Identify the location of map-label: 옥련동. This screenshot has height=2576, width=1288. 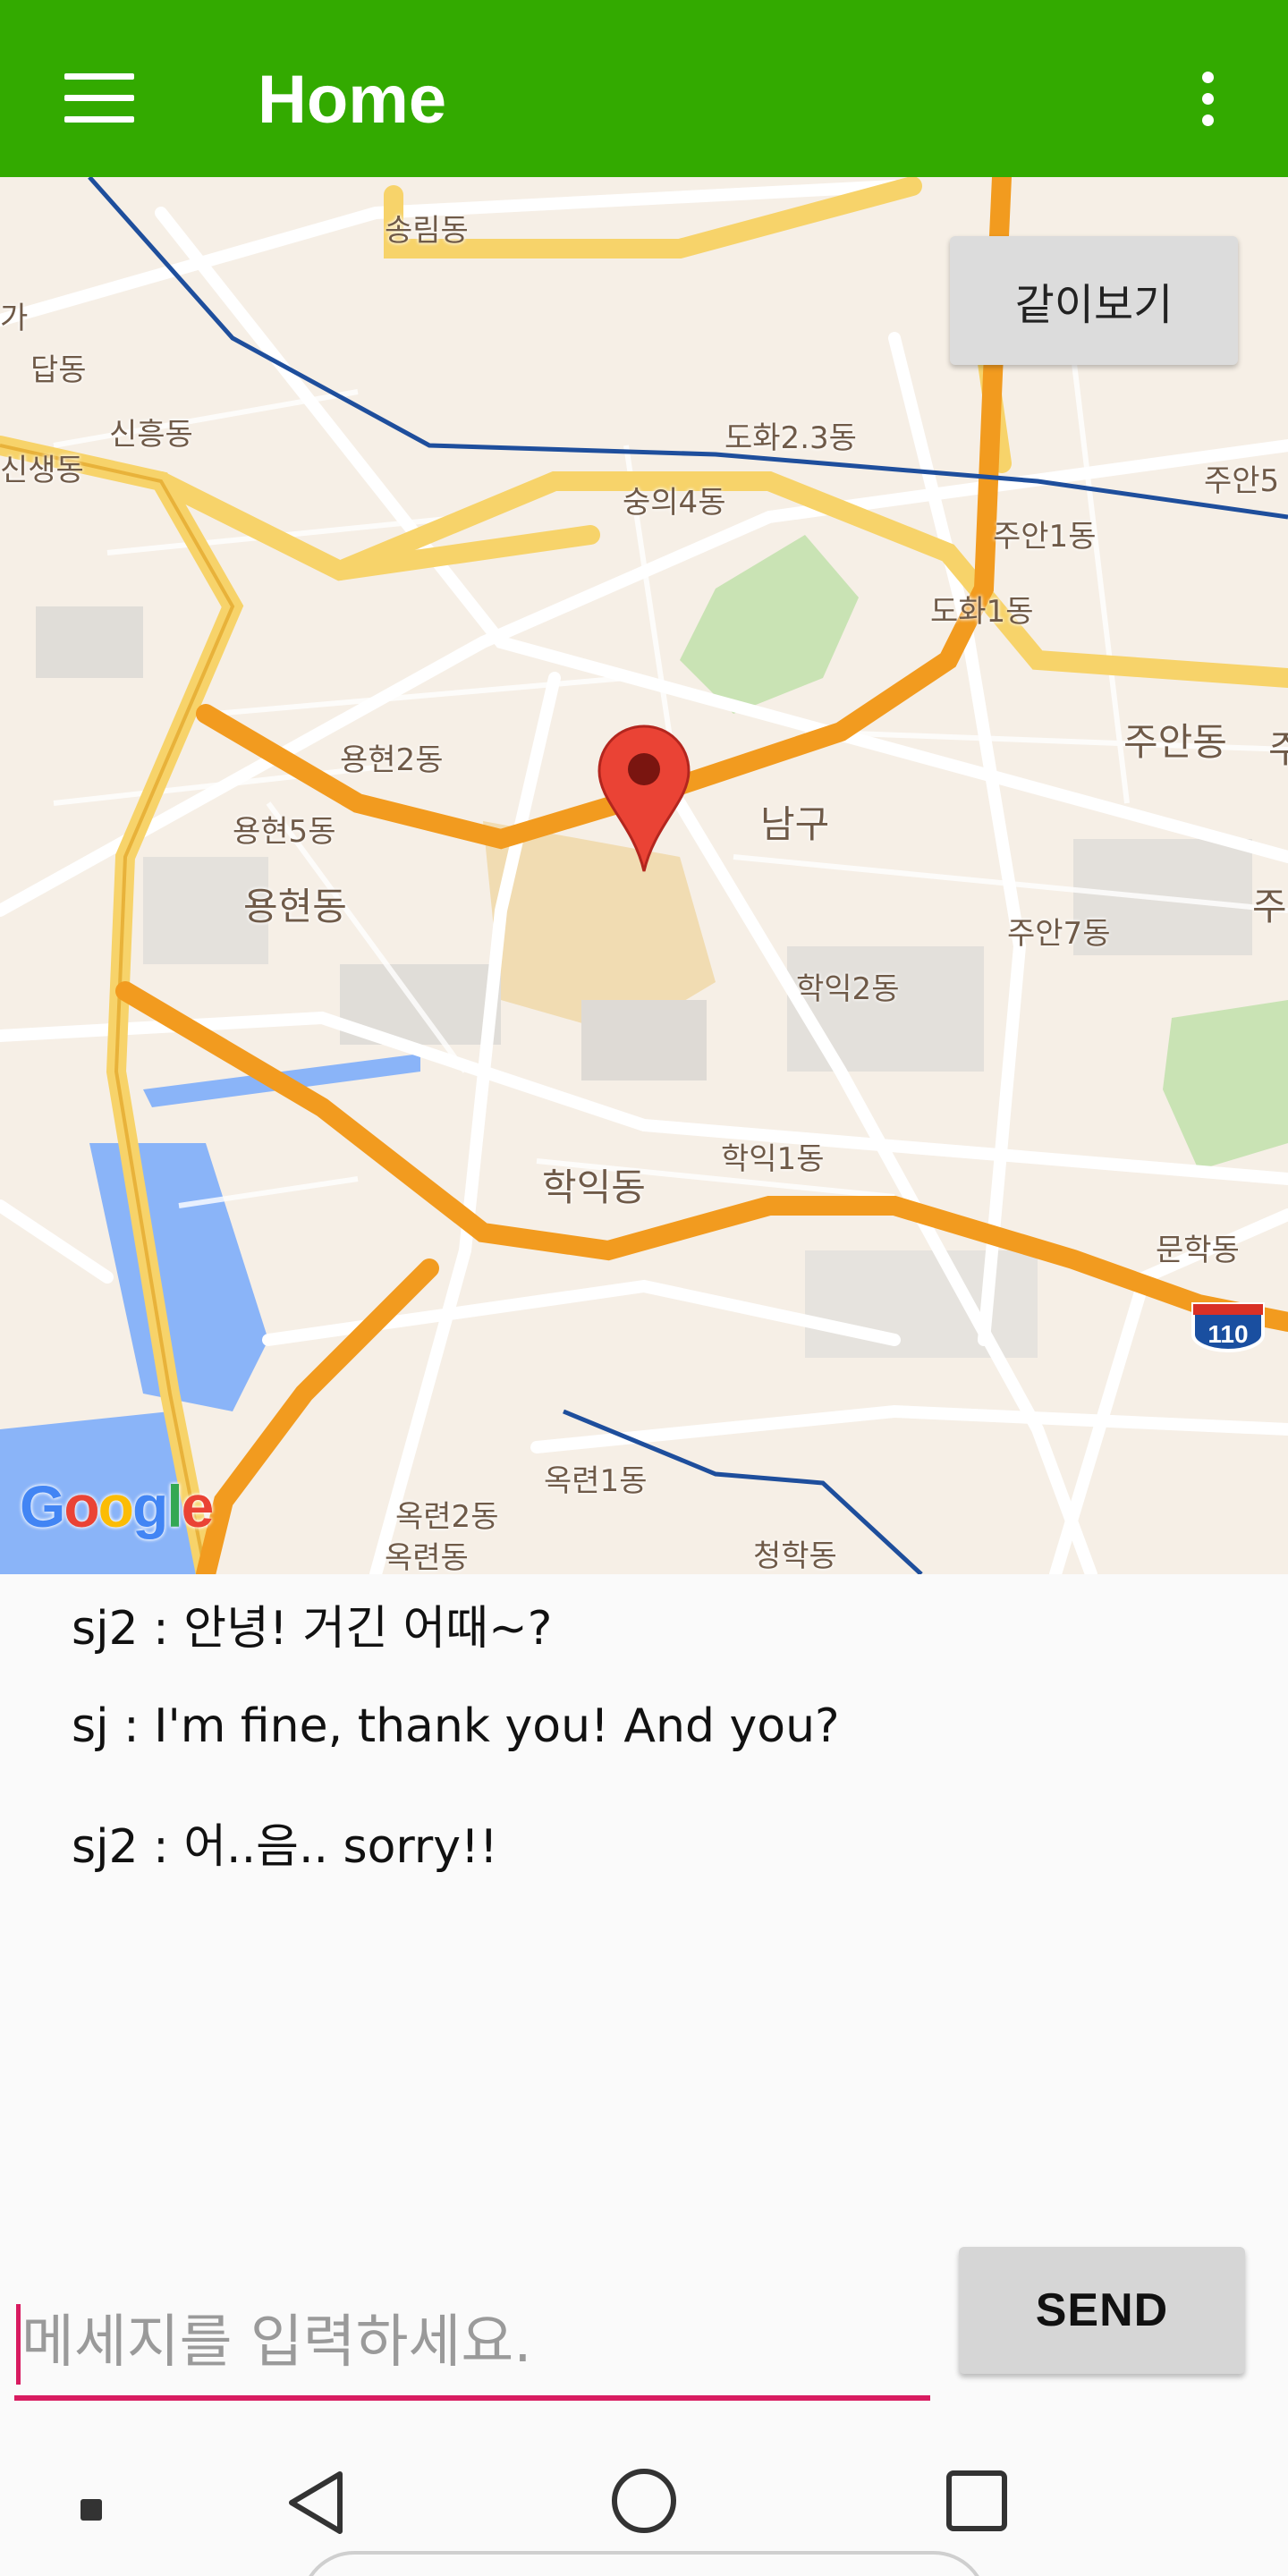
(427, 1557).